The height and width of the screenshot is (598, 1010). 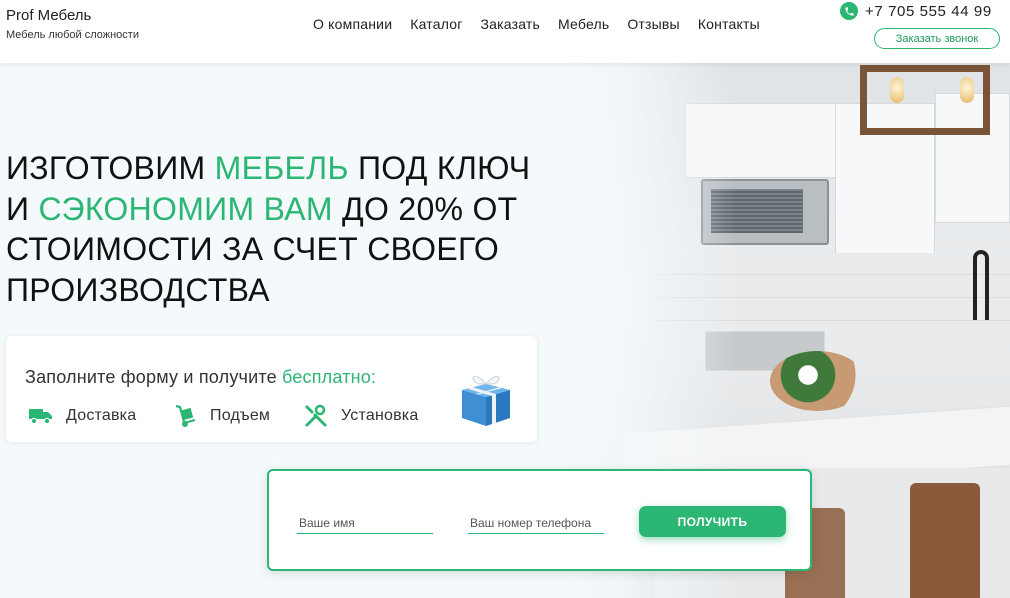 What do you see at coordinates (48, 15) in the screenshot?
I see `logo-title: Prof Мебель` at bounding box center [48, 15].